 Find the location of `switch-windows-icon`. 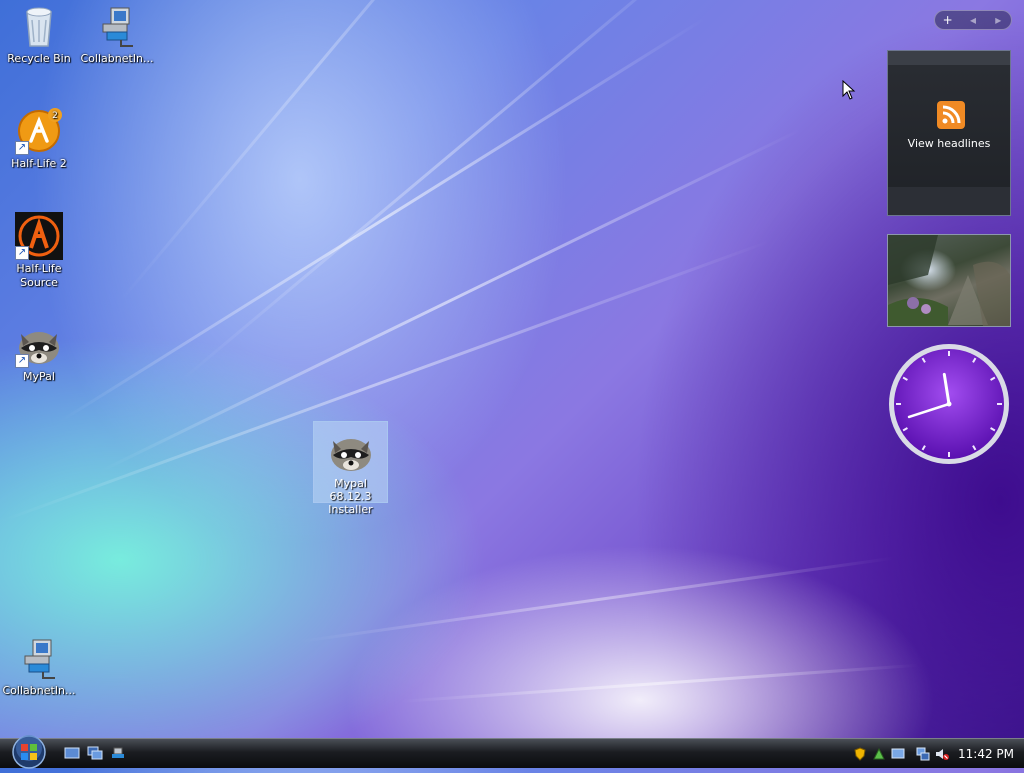

switch-windows-icon is located at coordinates (95, 752).